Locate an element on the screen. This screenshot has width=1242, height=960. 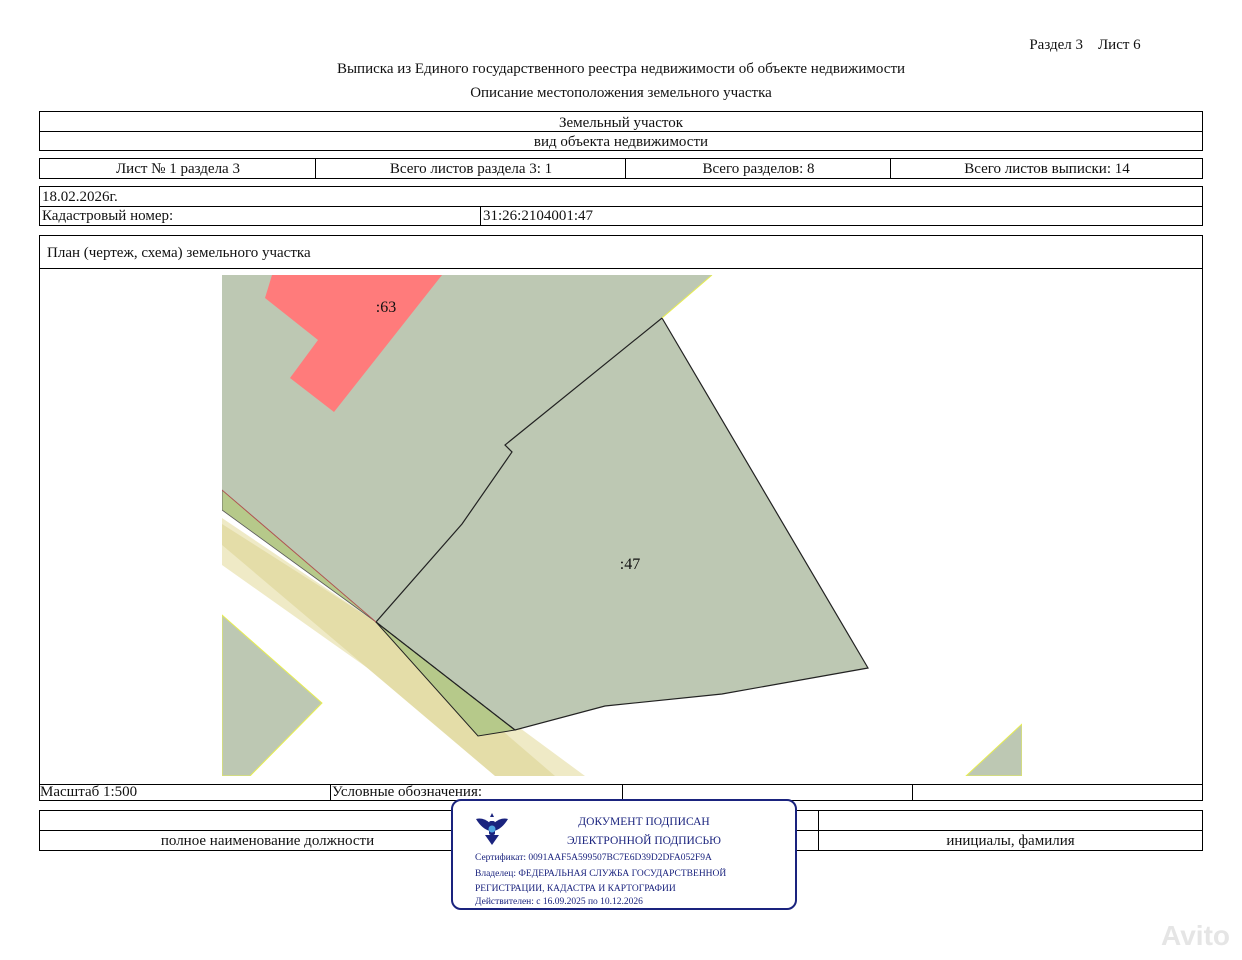
gray-area-southwest is located at coordinates (272, 695).